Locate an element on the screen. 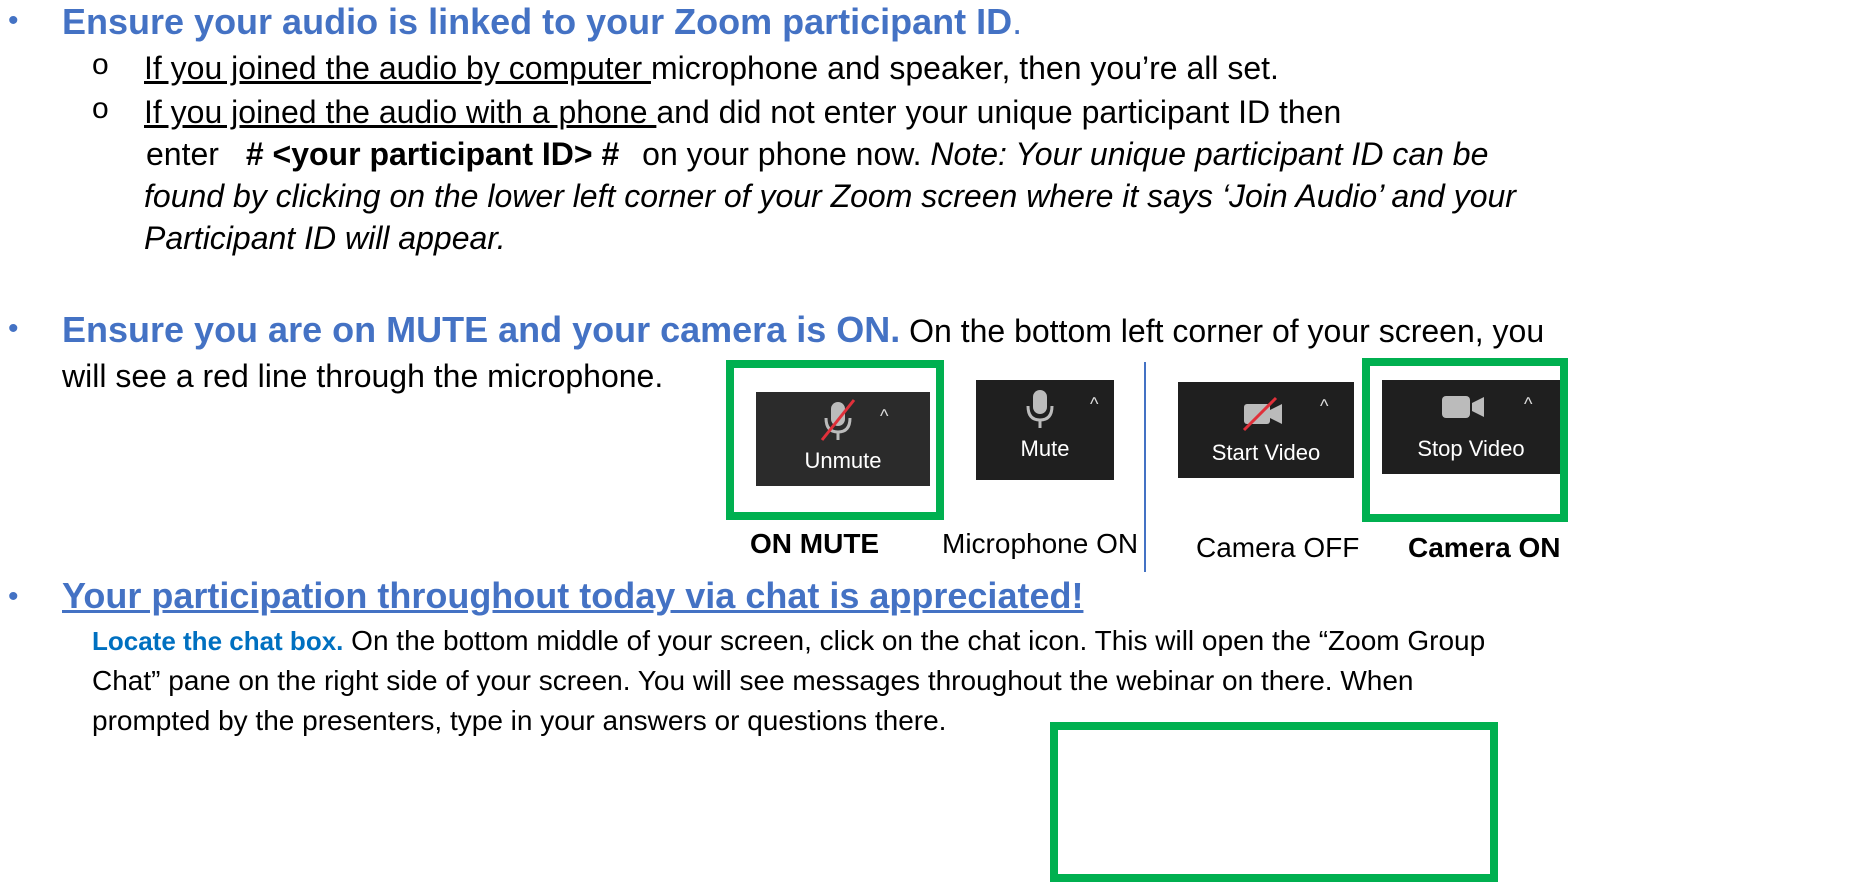 This screenshot has height=882, width=1856. unmute-button: ^ Unmute is located at coordinates (843, 439).